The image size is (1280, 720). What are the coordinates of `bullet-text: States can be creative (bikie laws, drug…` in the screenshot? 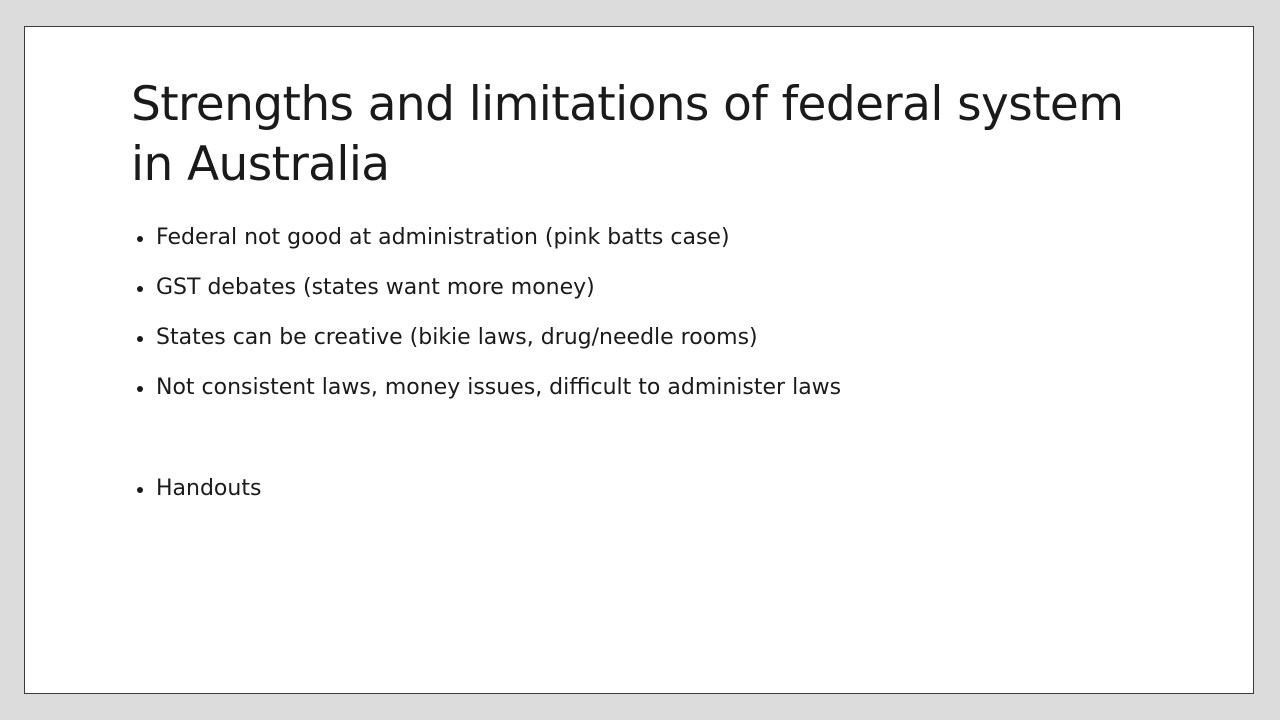 It's located at (457, 337).